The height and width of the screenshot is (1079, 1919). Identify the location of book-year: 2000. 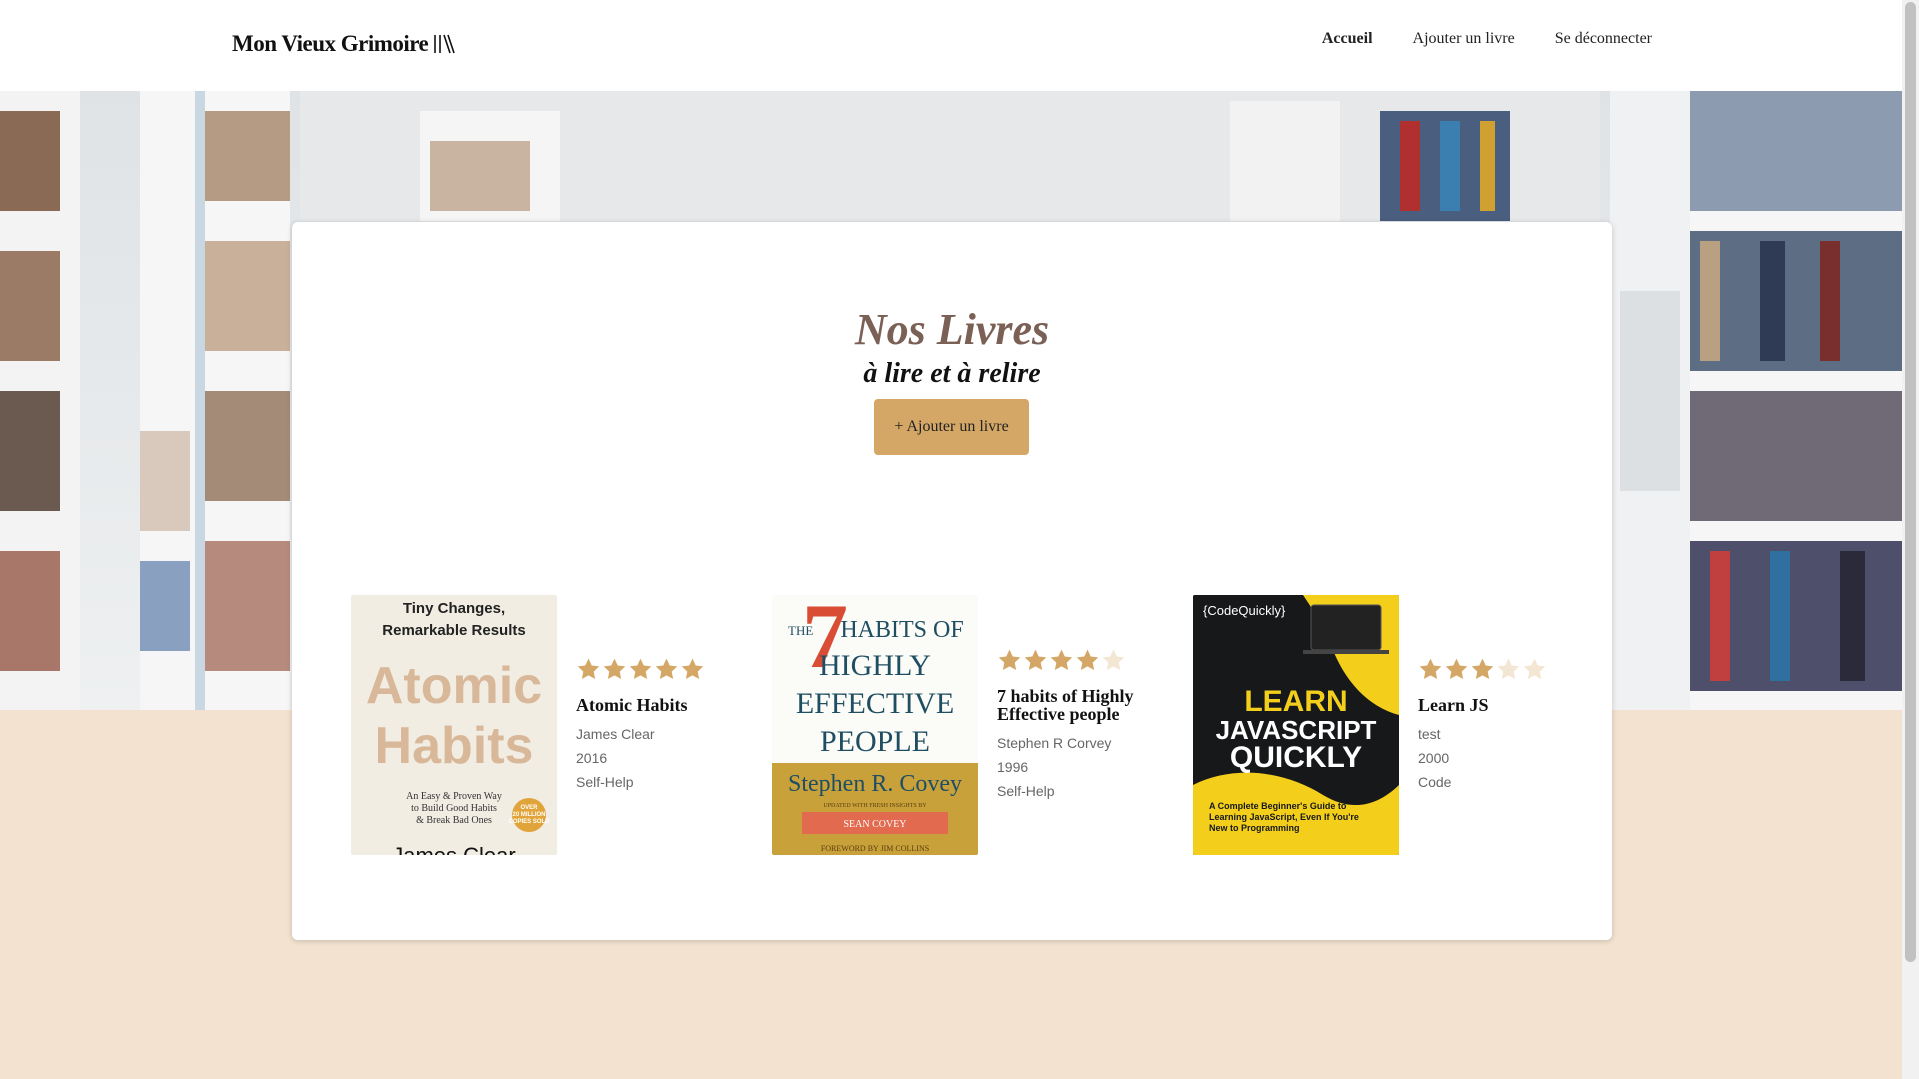
(1434, 757).